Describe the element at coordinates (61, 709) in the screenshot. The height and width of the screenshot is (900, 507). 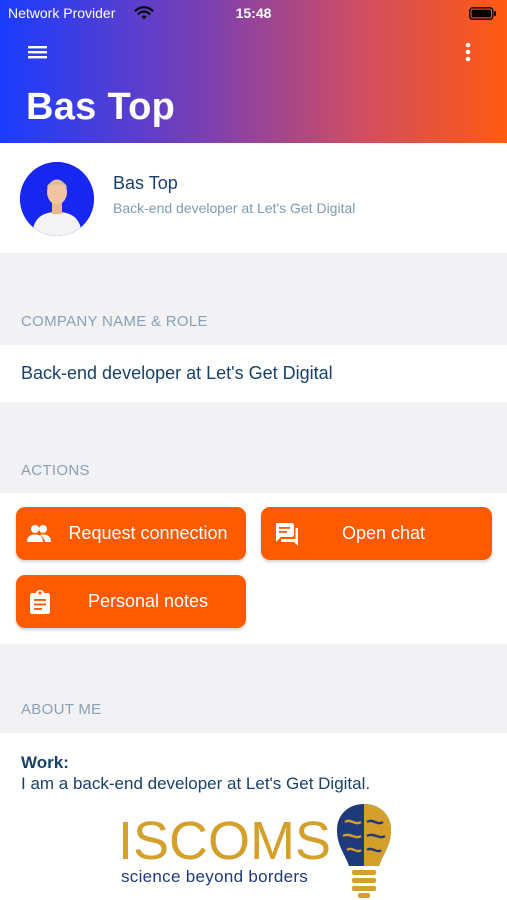
I see `about-section-label: ABOUT ME` at that location.